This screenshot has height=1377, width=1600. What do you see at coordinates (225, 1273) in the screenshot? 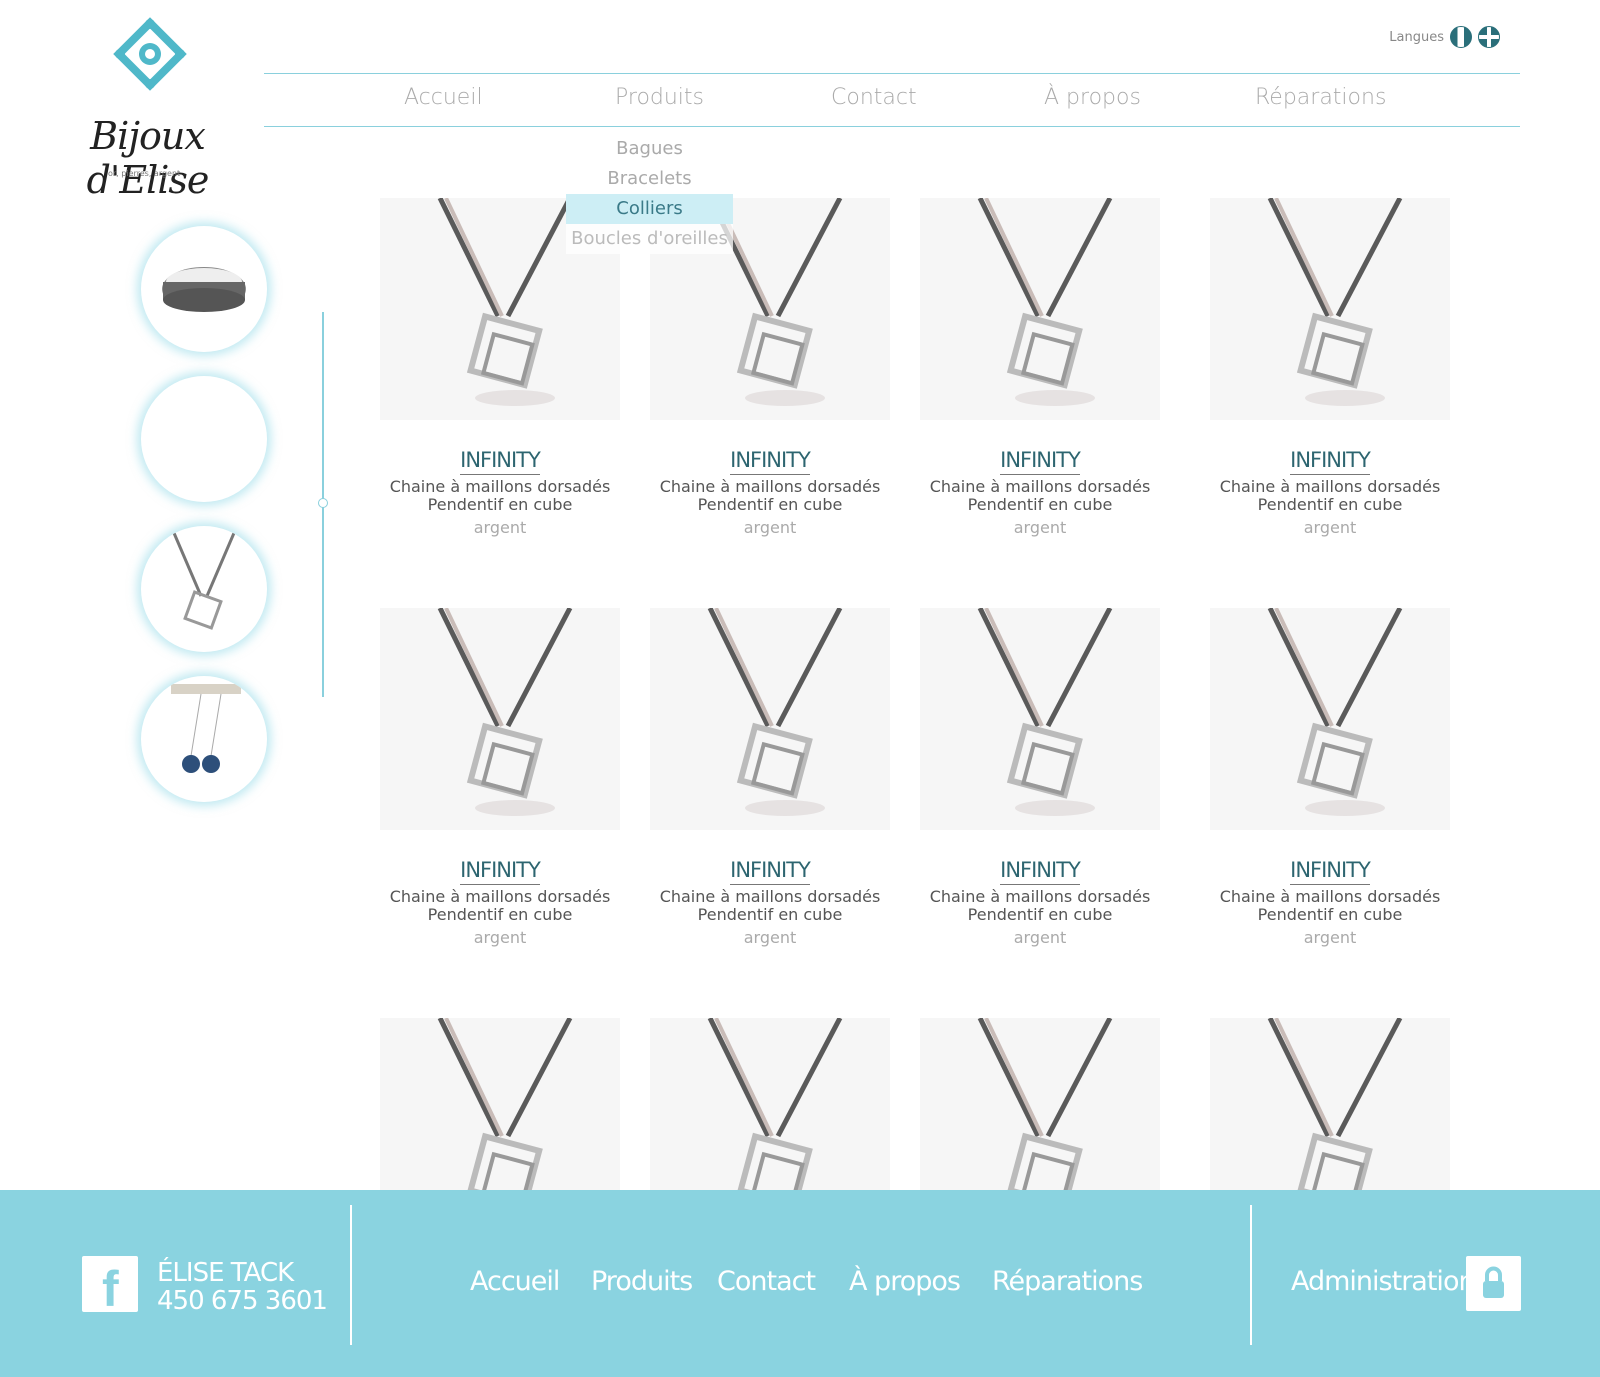
I see `contact-name: ÉLISE TACK` at bounding box center [225, 1273].